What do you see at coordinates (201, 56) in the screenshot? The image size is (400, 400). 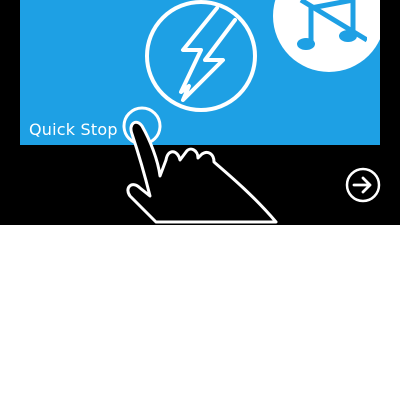 I see `lightning-icon` at bounding box center [201, 56].